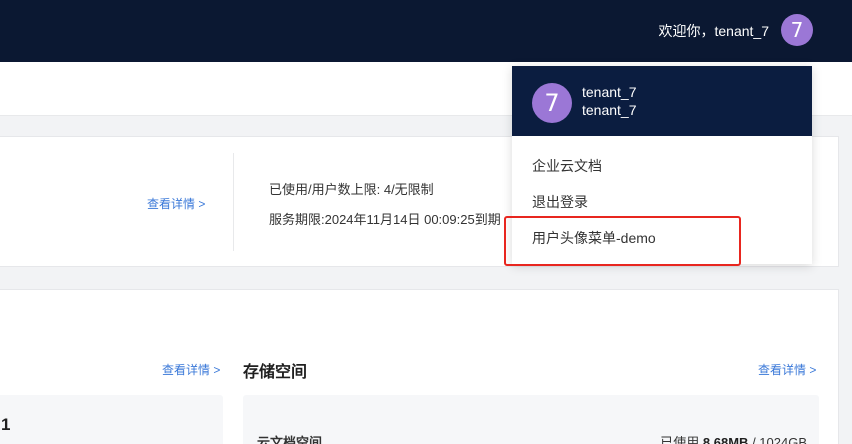  What do you see at coordinates (681, 439) in the screenshot?
I see `used-prefix: 已使用` at bounding box center [681, 439].